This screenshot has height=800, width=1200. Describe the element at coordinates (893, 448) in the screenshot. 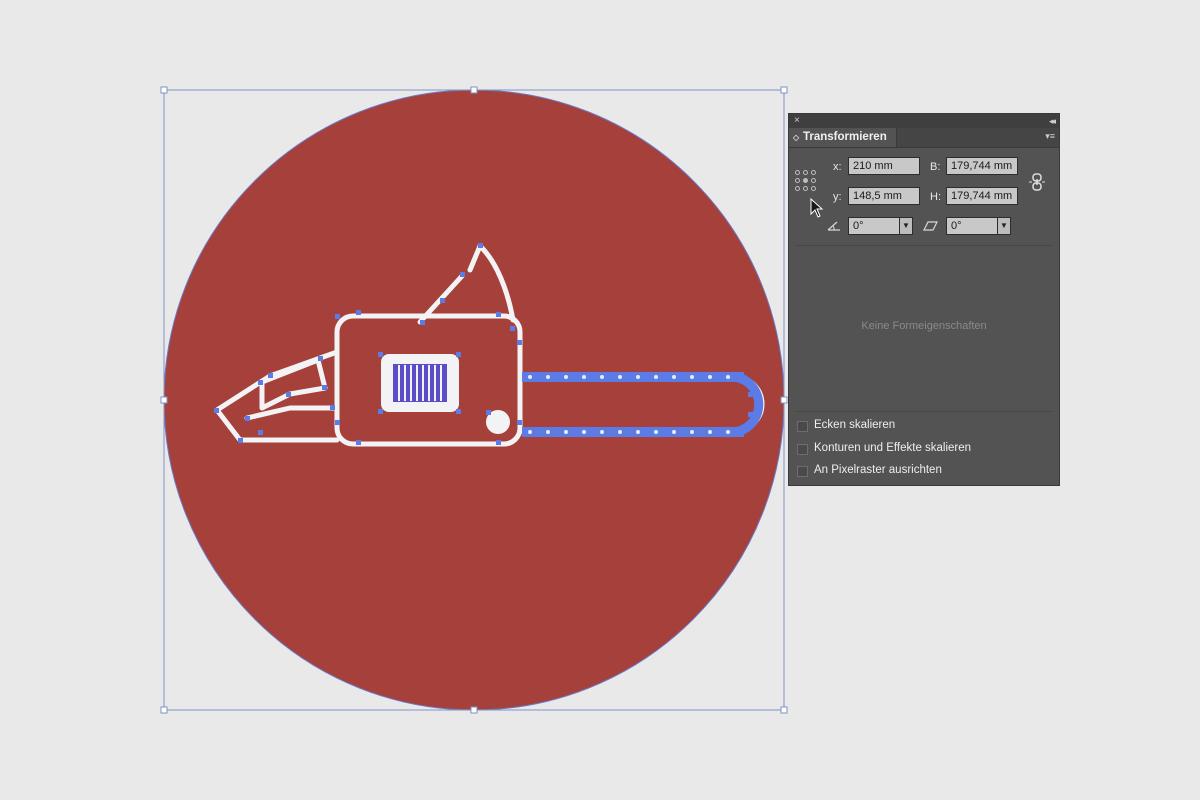

I see `scale-strokes-effects-label: Konturen und Effekte skalieren` at that location.